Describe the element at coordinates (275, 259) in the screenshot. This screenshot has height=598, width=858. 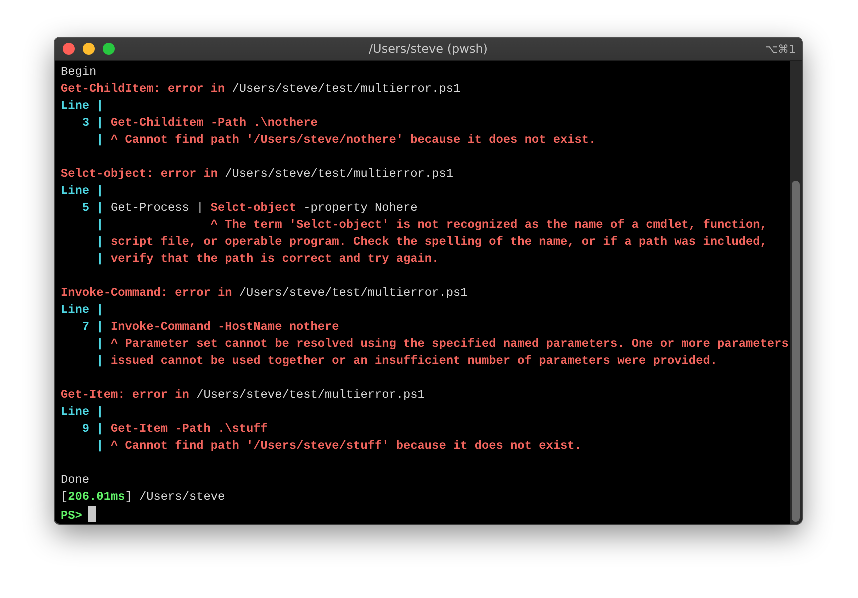
I see `error-text: verify that the path is correct and try again.` at that location.